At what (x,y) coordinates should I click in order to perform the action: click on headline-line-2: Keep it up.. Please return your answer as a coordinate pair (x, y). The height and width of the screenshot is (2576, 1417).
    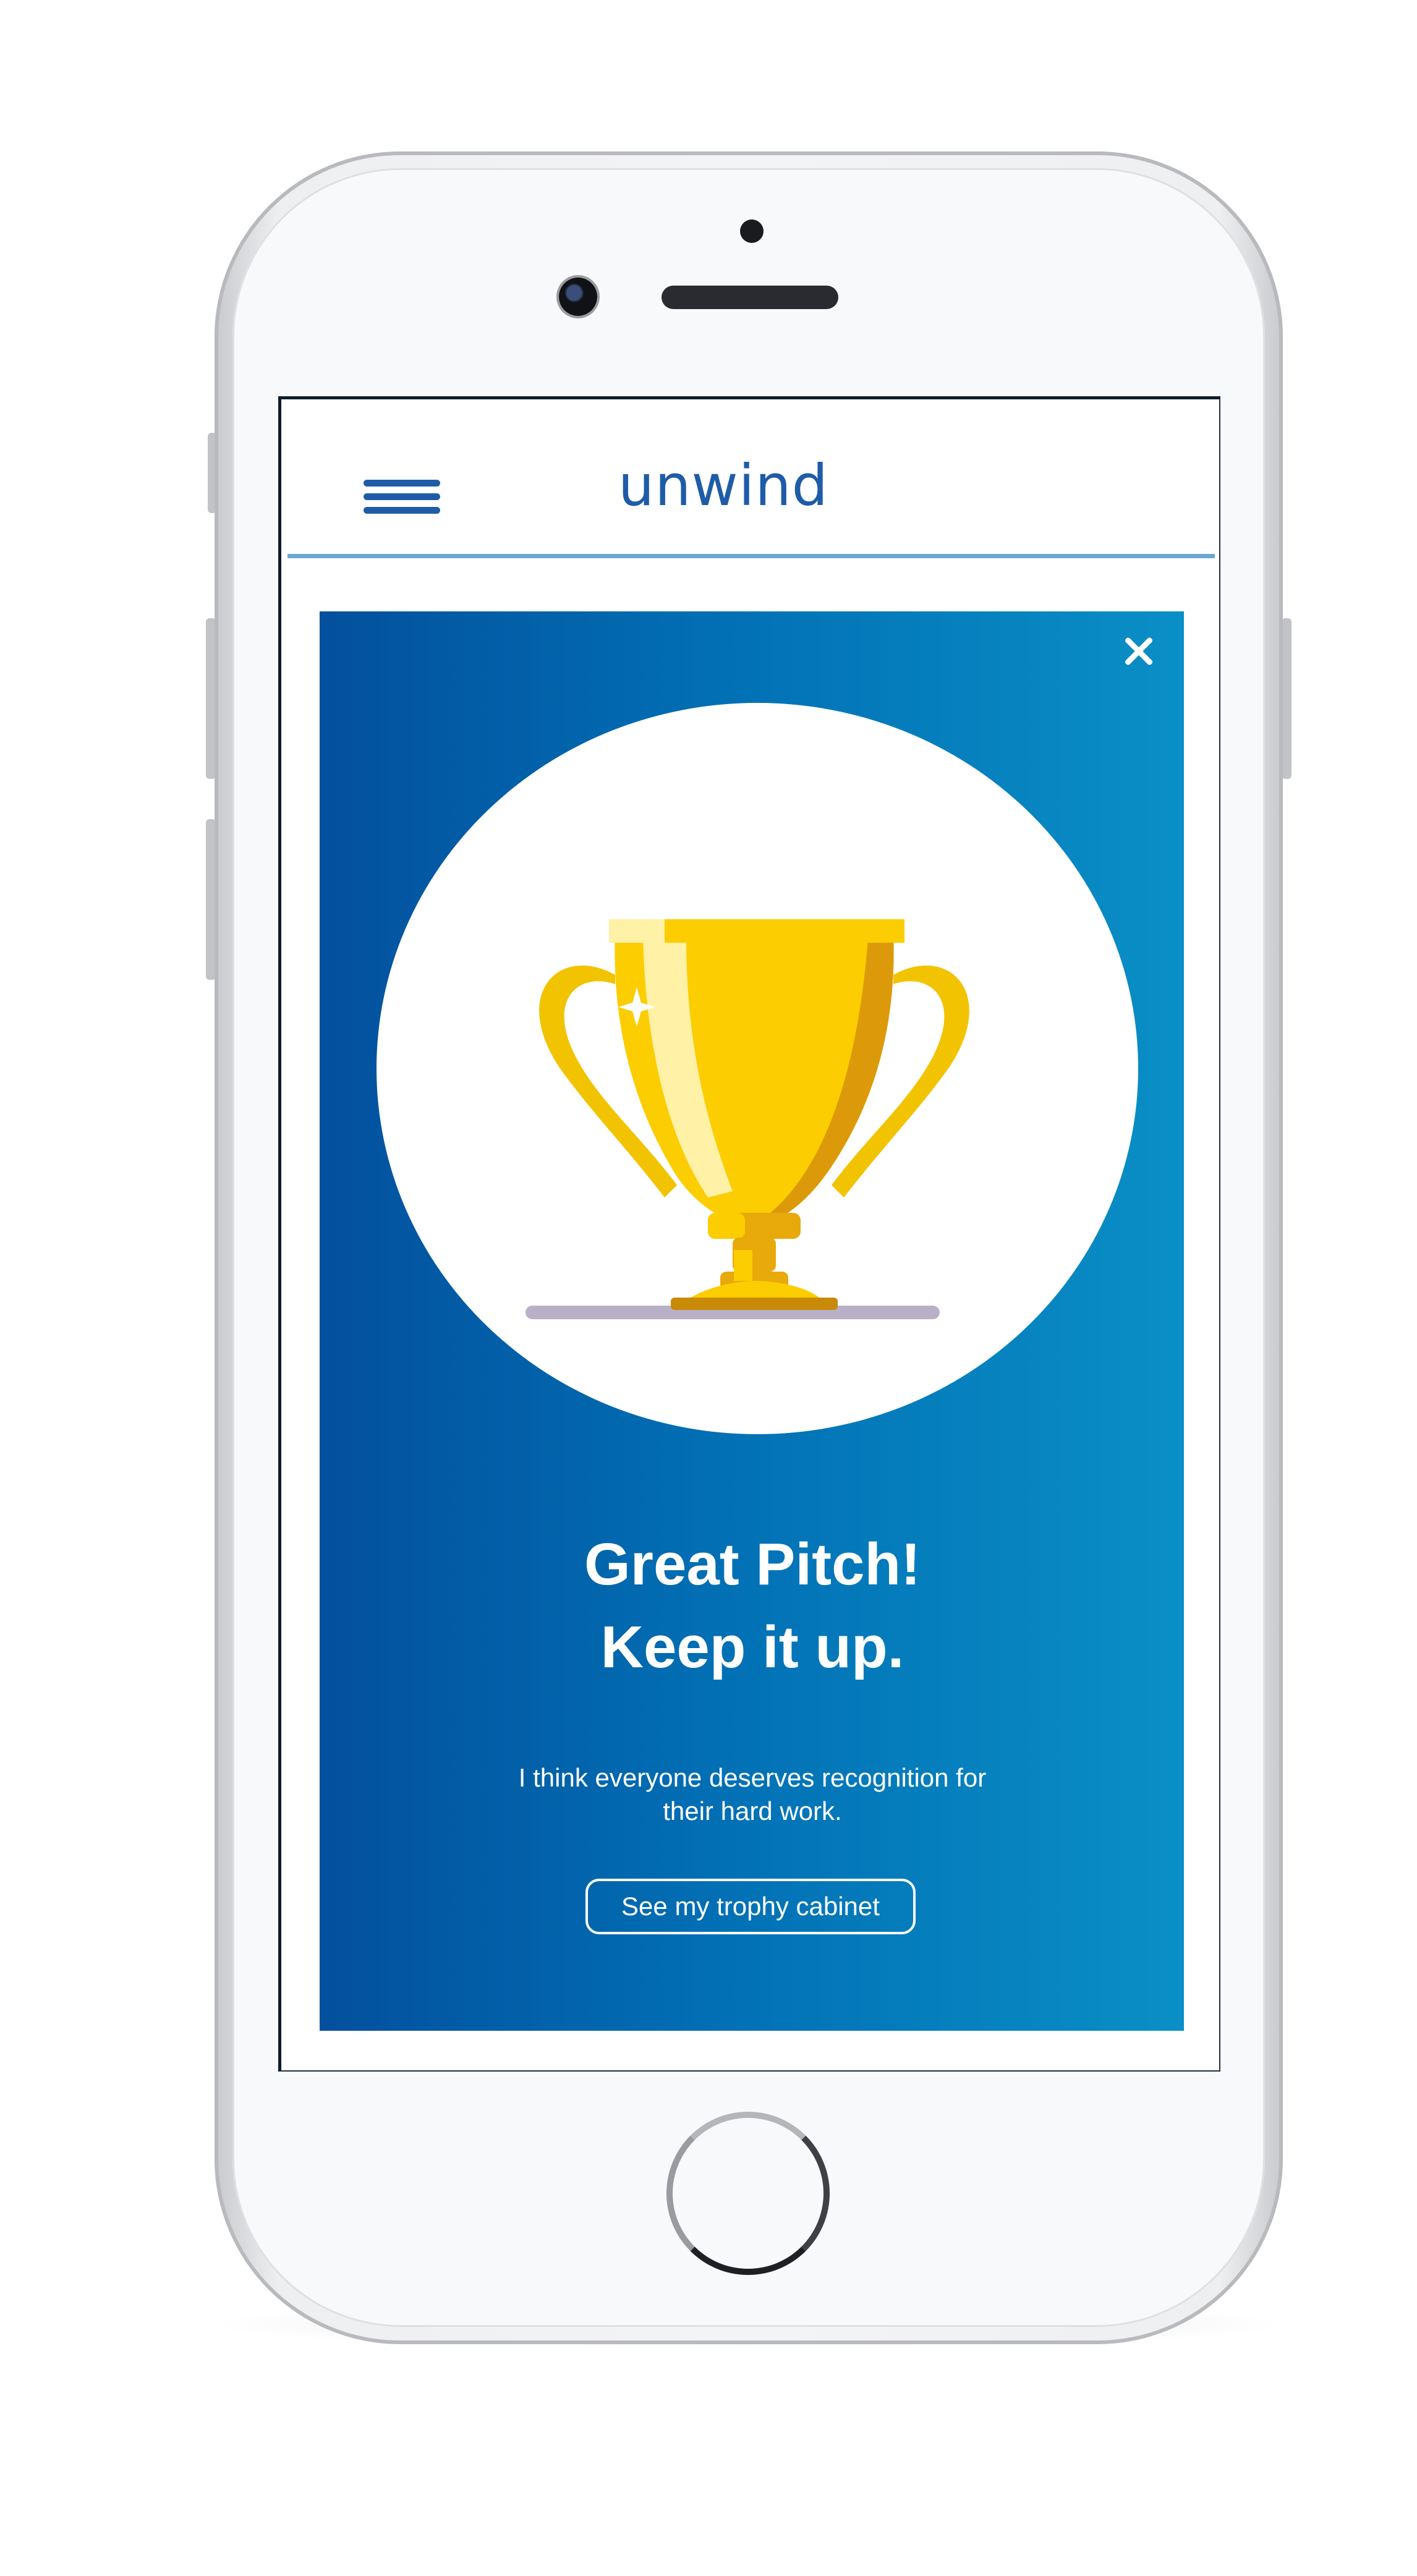
    Looking at the image, I should click on (752, 1647).